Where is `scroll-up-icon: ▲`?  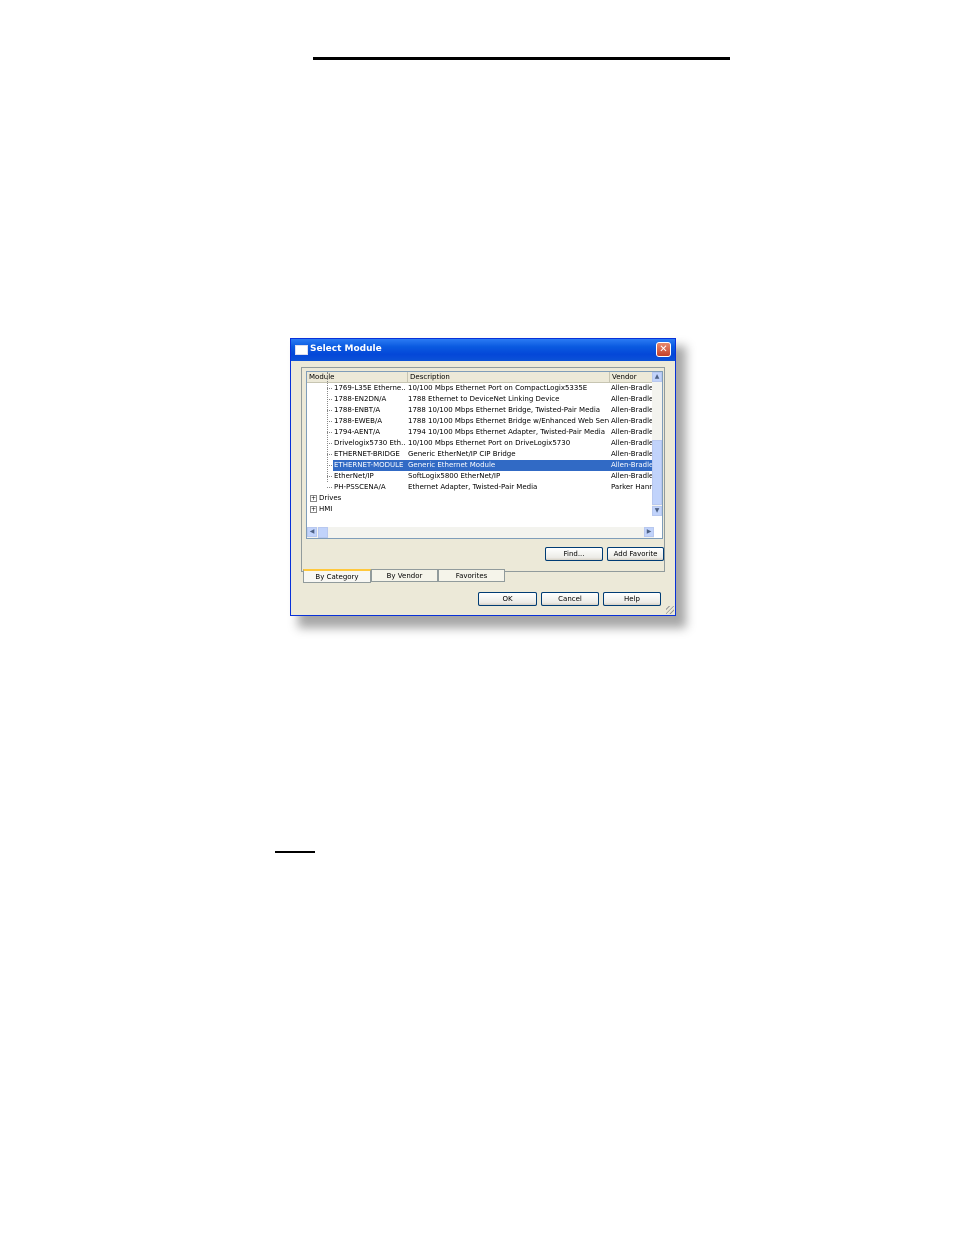
scroll-up-icon: ▲ is located at coordinates (657, 377).